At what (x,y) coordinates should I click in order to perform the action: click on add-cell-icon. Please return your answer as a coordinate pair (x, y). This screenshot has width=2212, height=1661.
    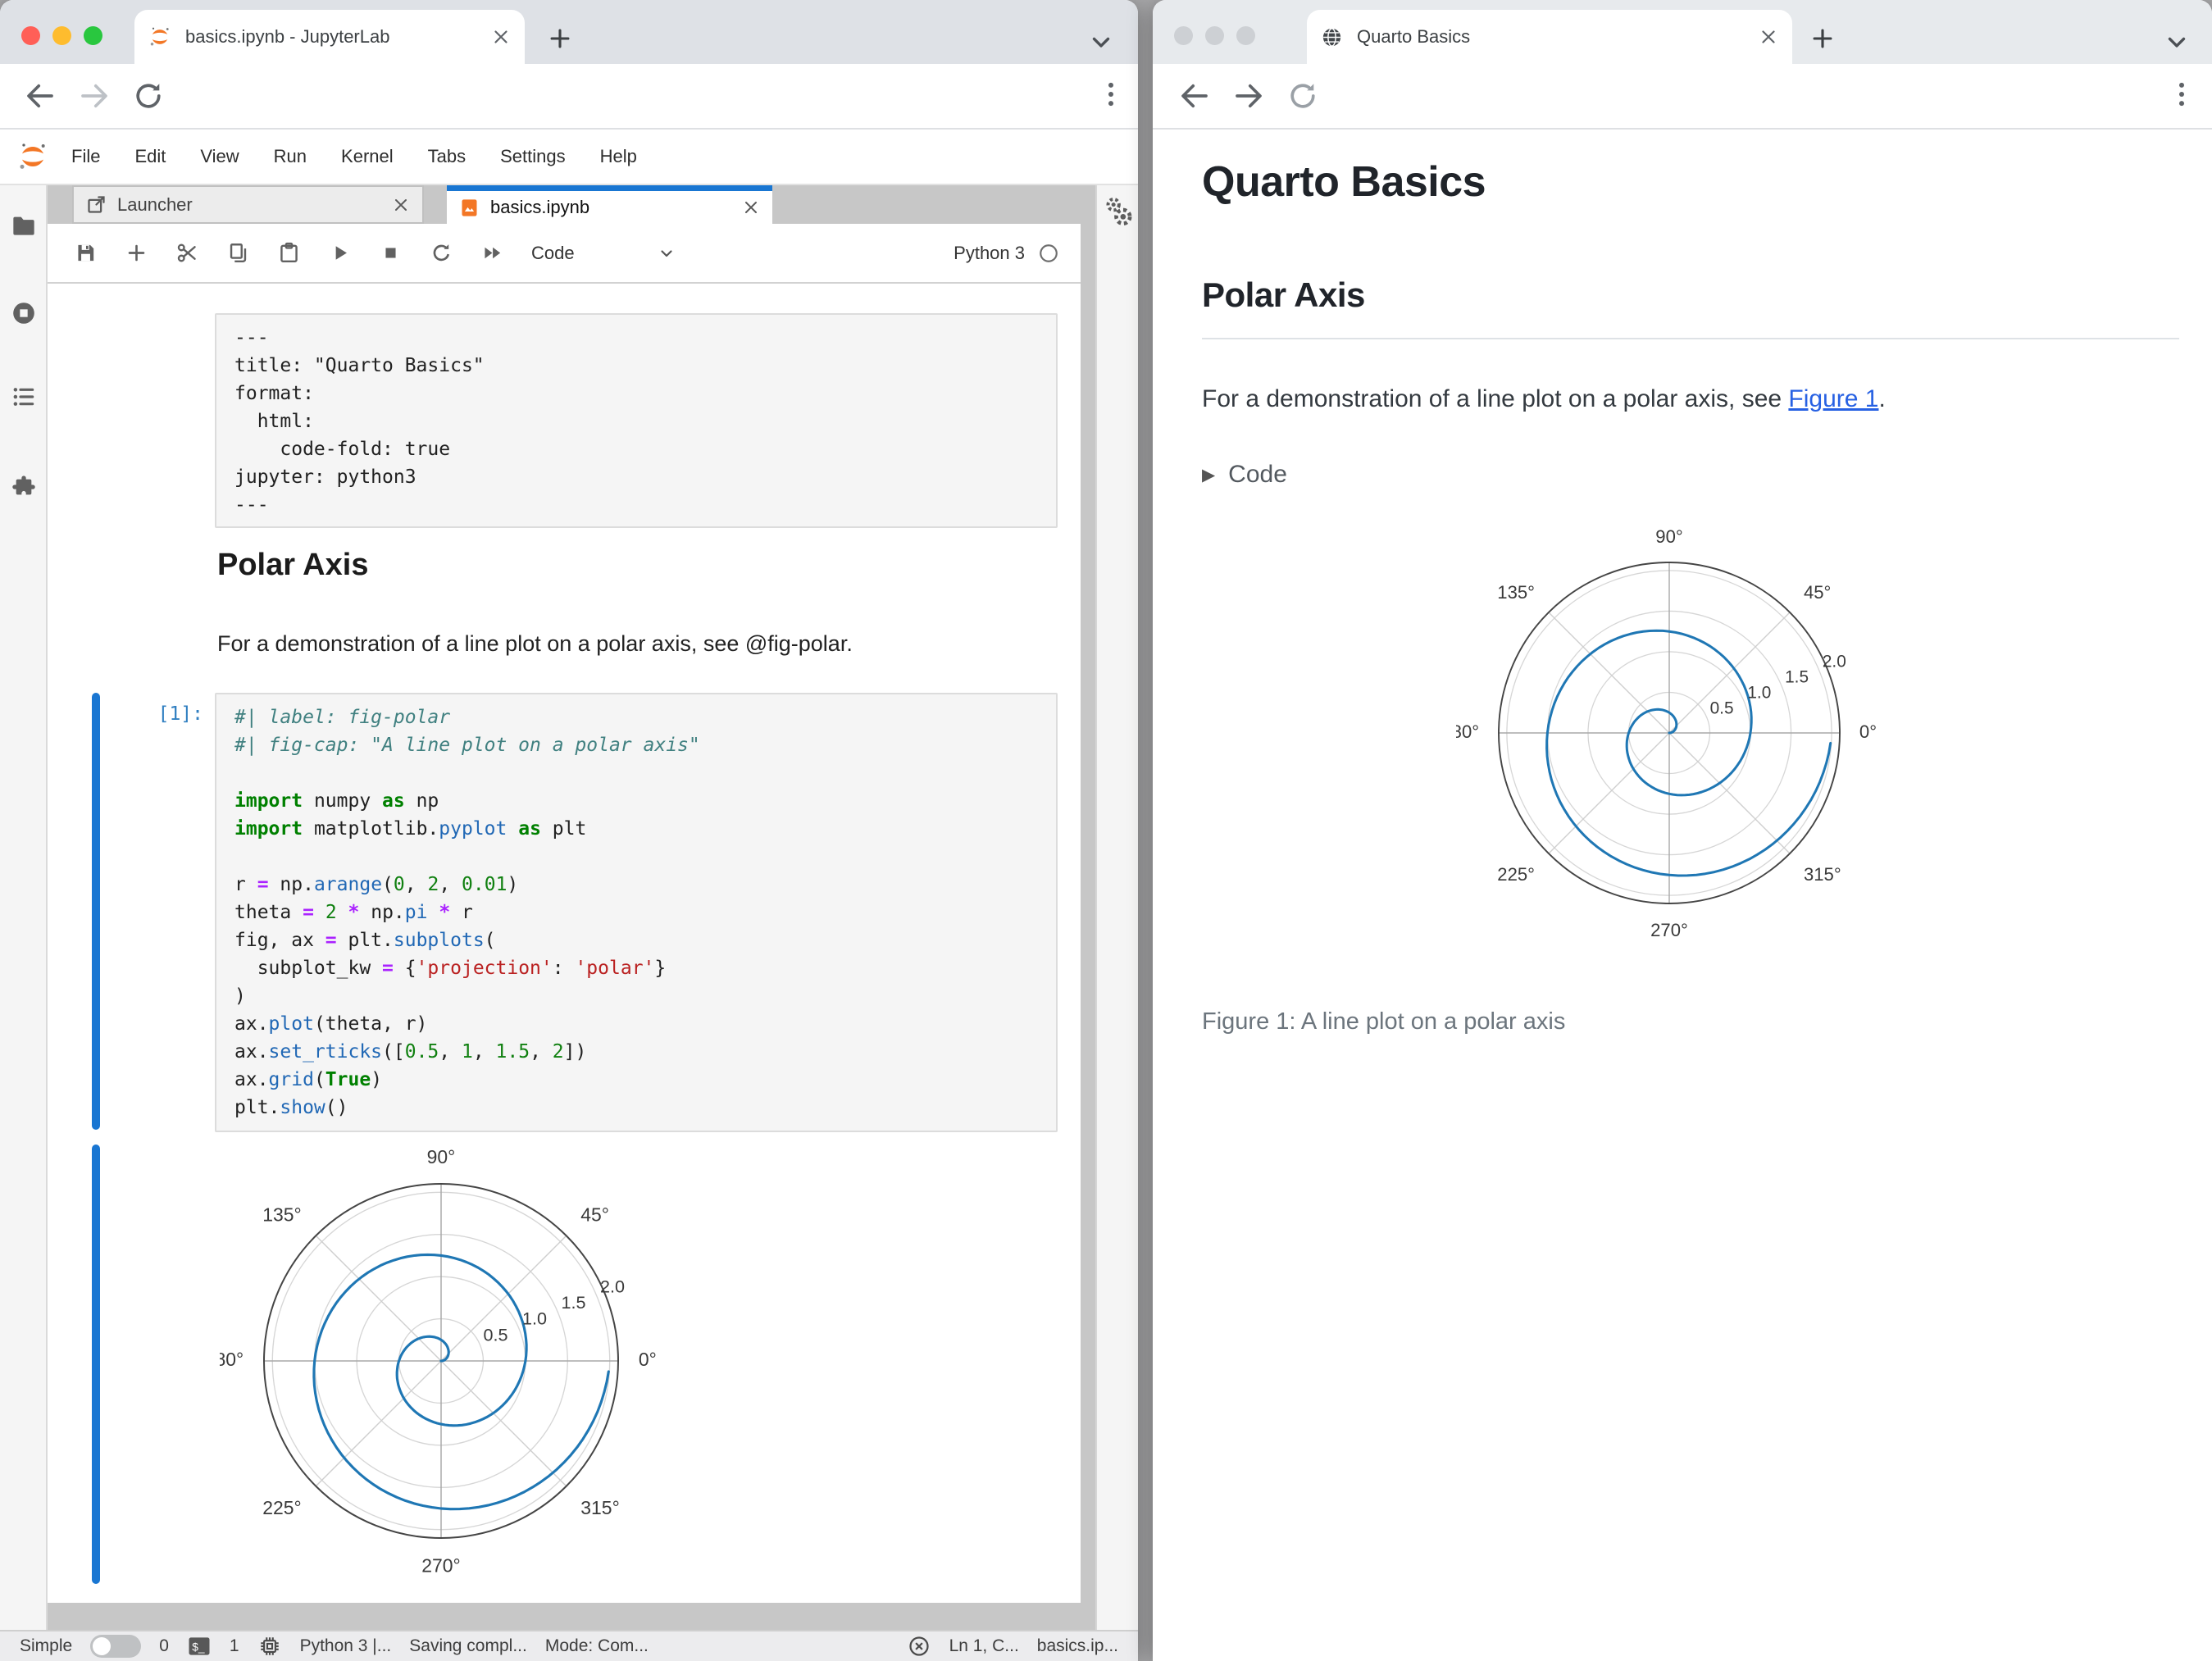
    Looking at the image, I should click on (137, 253).